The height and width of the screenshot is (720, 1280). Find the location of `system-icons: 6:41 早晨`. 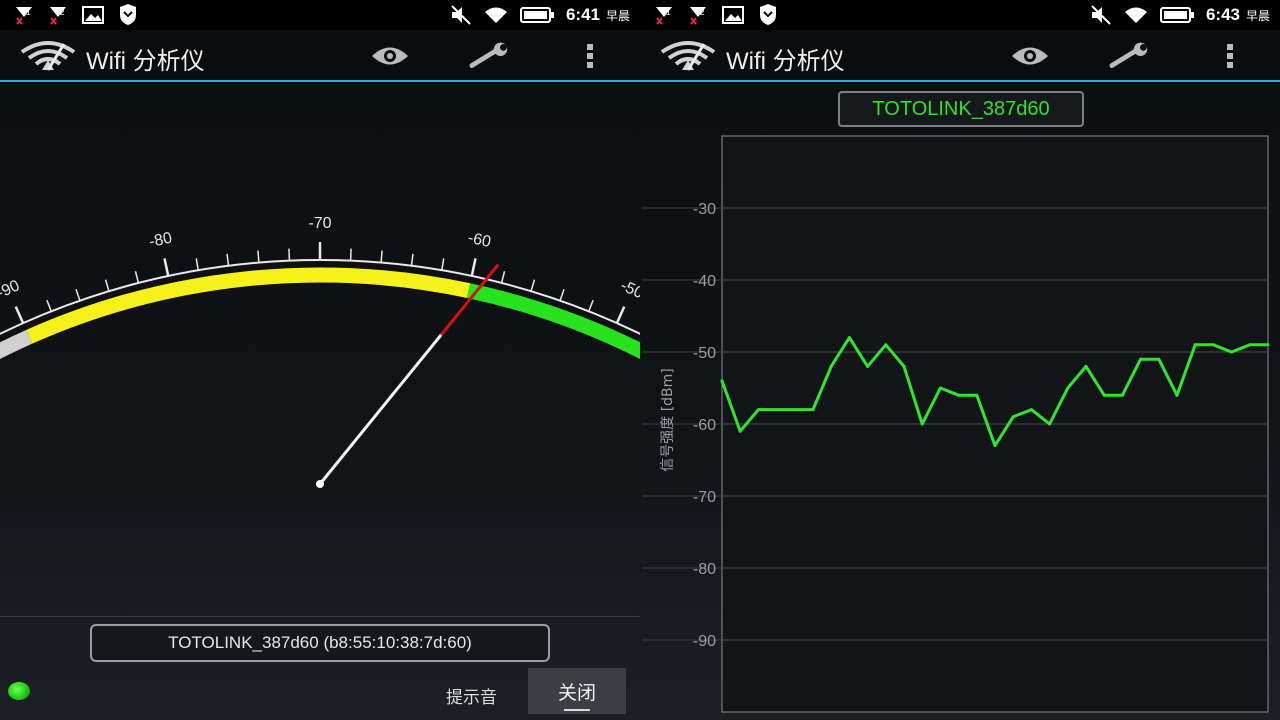

system-icons: 6:41 早晨 is located at coordinates (540, 15).